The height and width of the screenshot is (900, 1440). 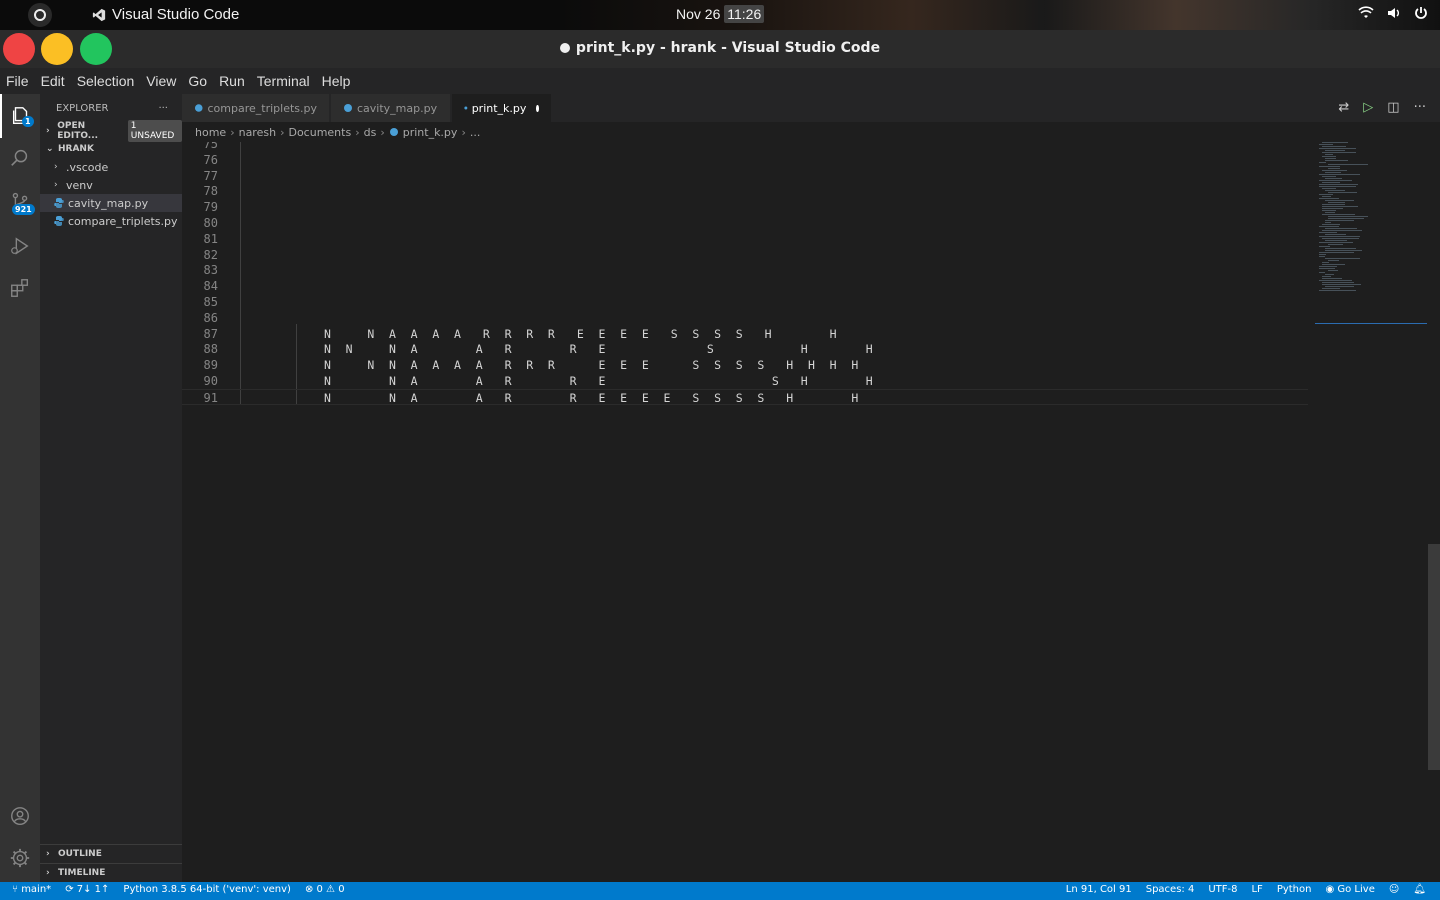 I want to click on minimap-viewport, so click(x=1371, y=321).